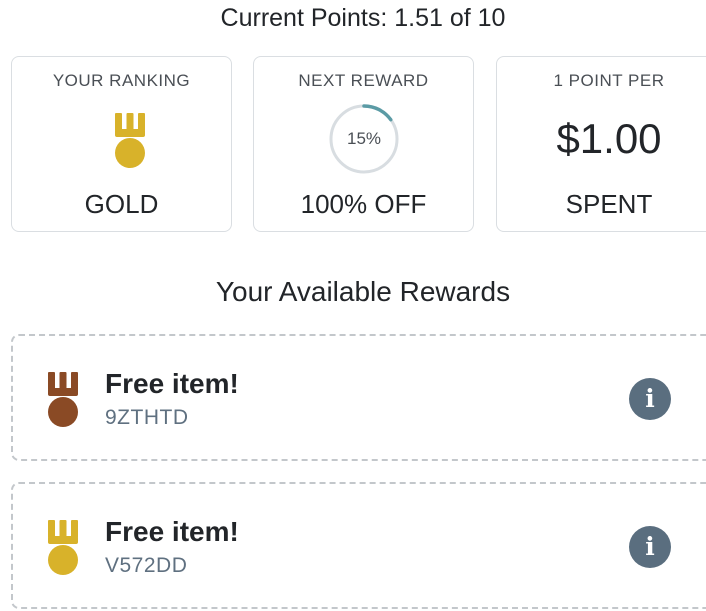 Image resolution: width=706 pixels, height=611 pixels. What do you see at coordinates (363, 291) in the screenshot?
I see `available-rewards-title: Your Available Rewards` at bounding box center [363, 291].